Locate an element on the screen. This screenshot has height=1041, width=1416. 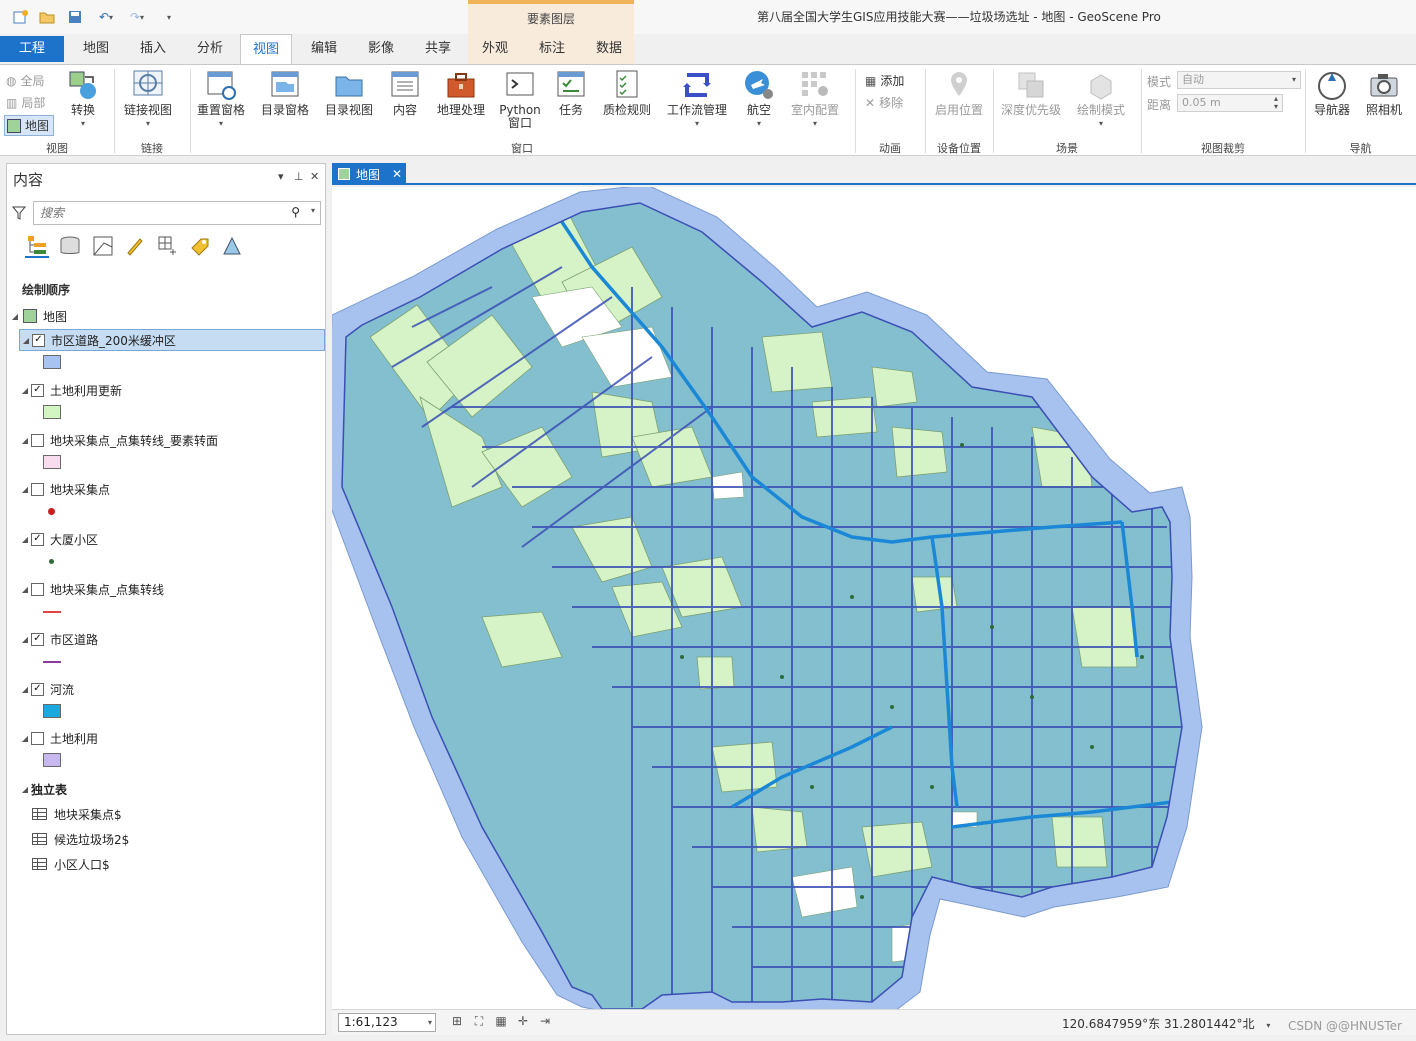
filter-icon is located at coordinates (19, 214).